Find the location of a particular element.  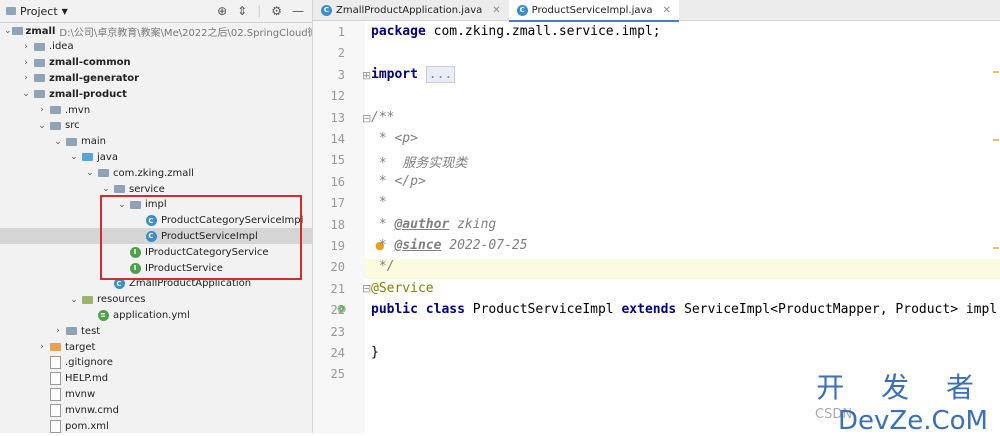

tree-item-label: service is located at coordinates (147, 189).